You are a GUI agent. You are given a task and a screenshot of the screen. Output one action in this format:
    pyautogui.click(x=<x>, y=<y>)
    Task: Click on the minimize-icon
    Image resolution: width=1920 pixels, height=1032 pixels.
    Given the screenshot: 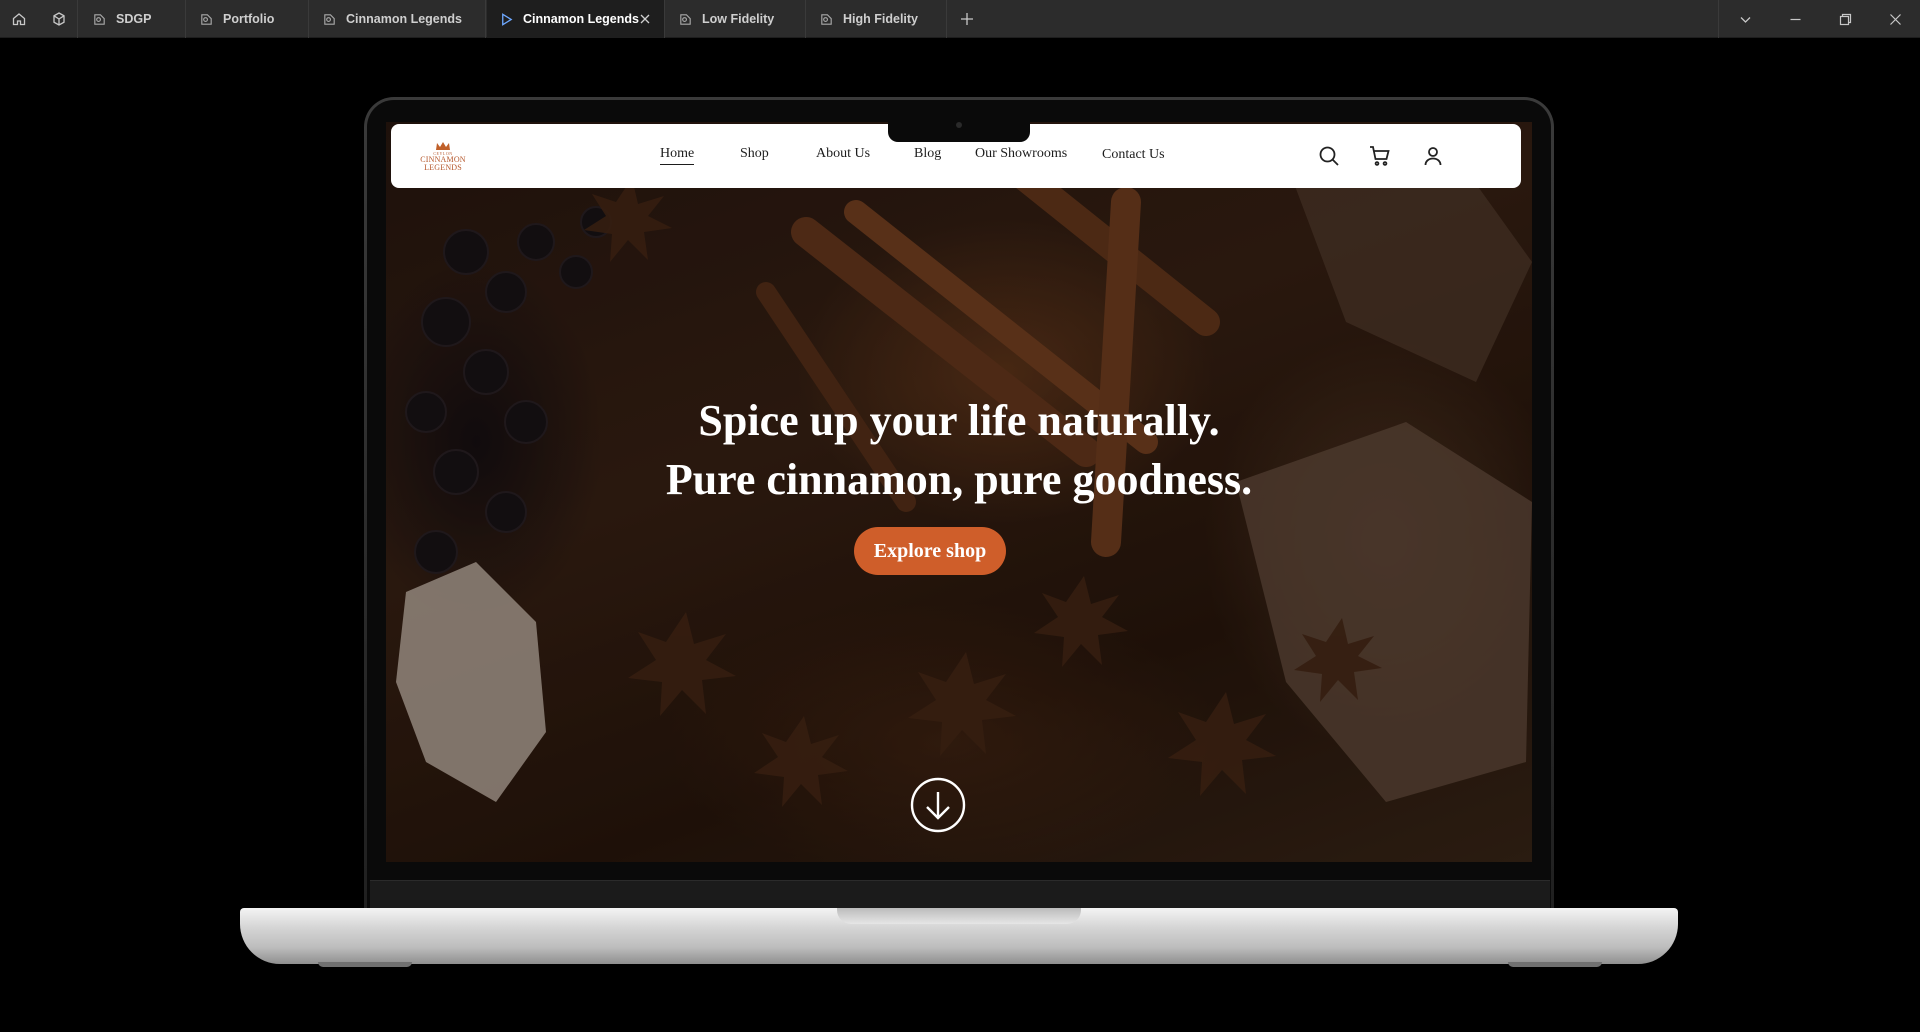 What is the action you would take?
    pyautogui.click(x=1795, y=19)
    